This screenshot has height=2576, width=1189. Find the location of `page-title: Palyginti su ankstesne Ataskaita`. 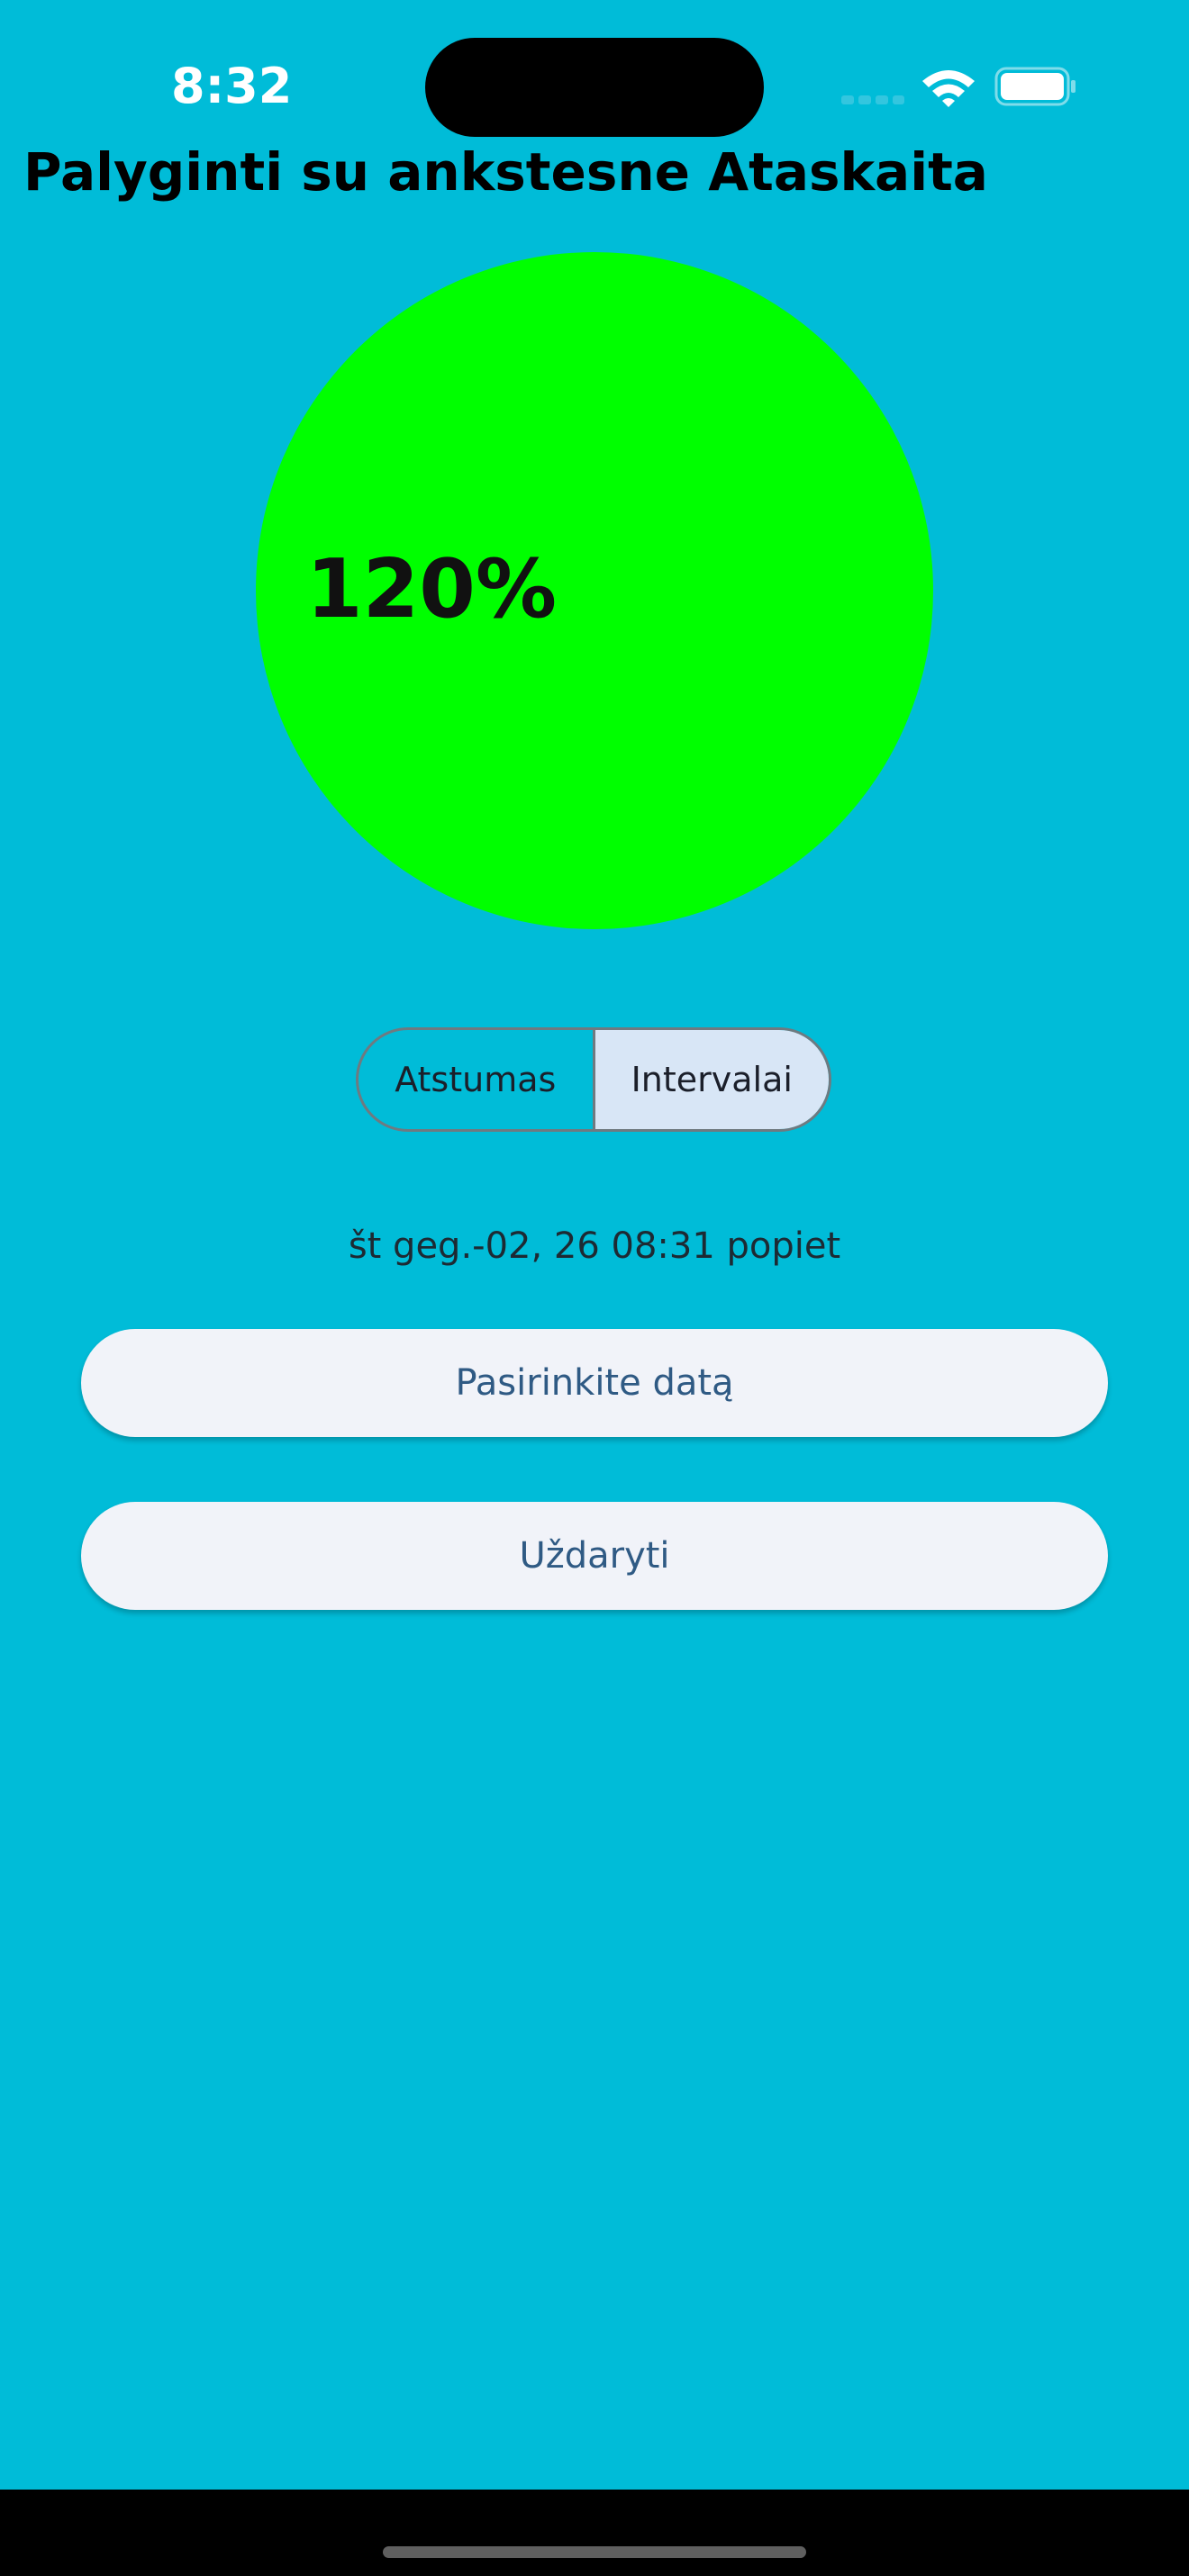

page-title: Palyginti su ankstesne Ataskaita is located at coordinates (506, 172).